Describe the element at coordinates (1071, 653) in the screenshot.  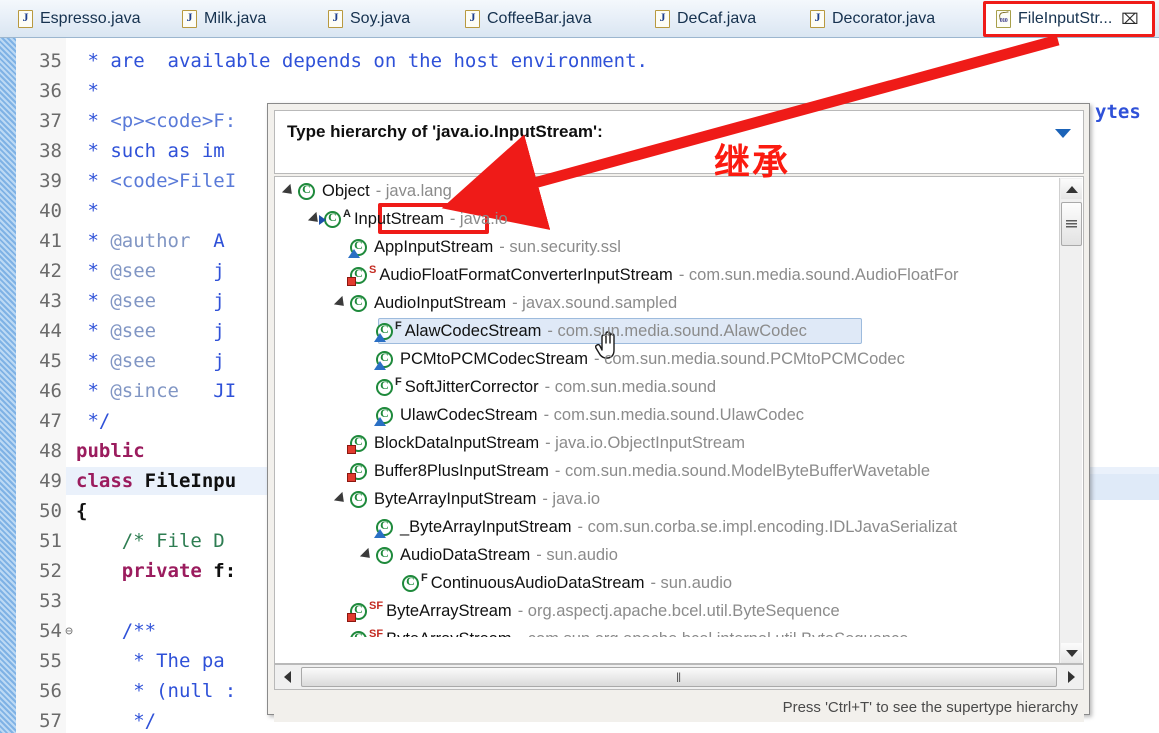
I see `scroll-down-button` at that location.